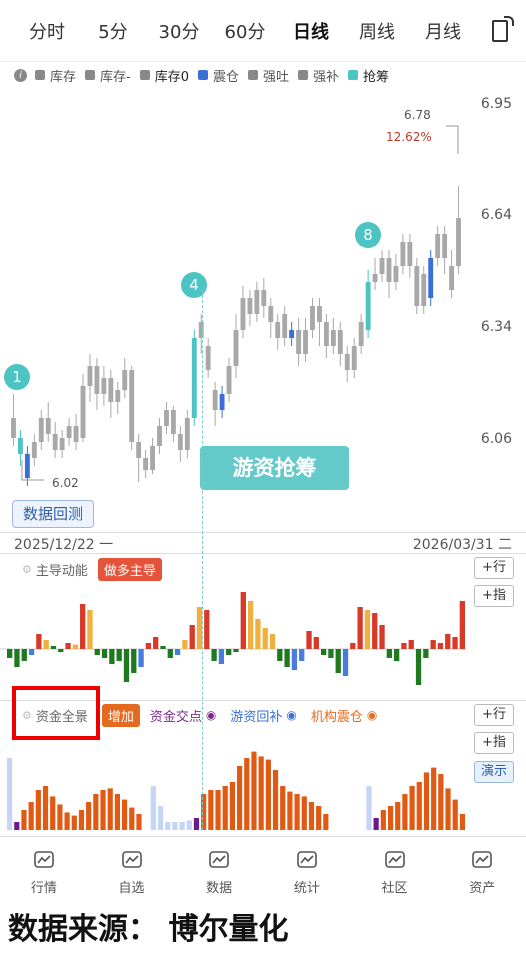  I want to click on tab-5: 周线, so click(377, 31).